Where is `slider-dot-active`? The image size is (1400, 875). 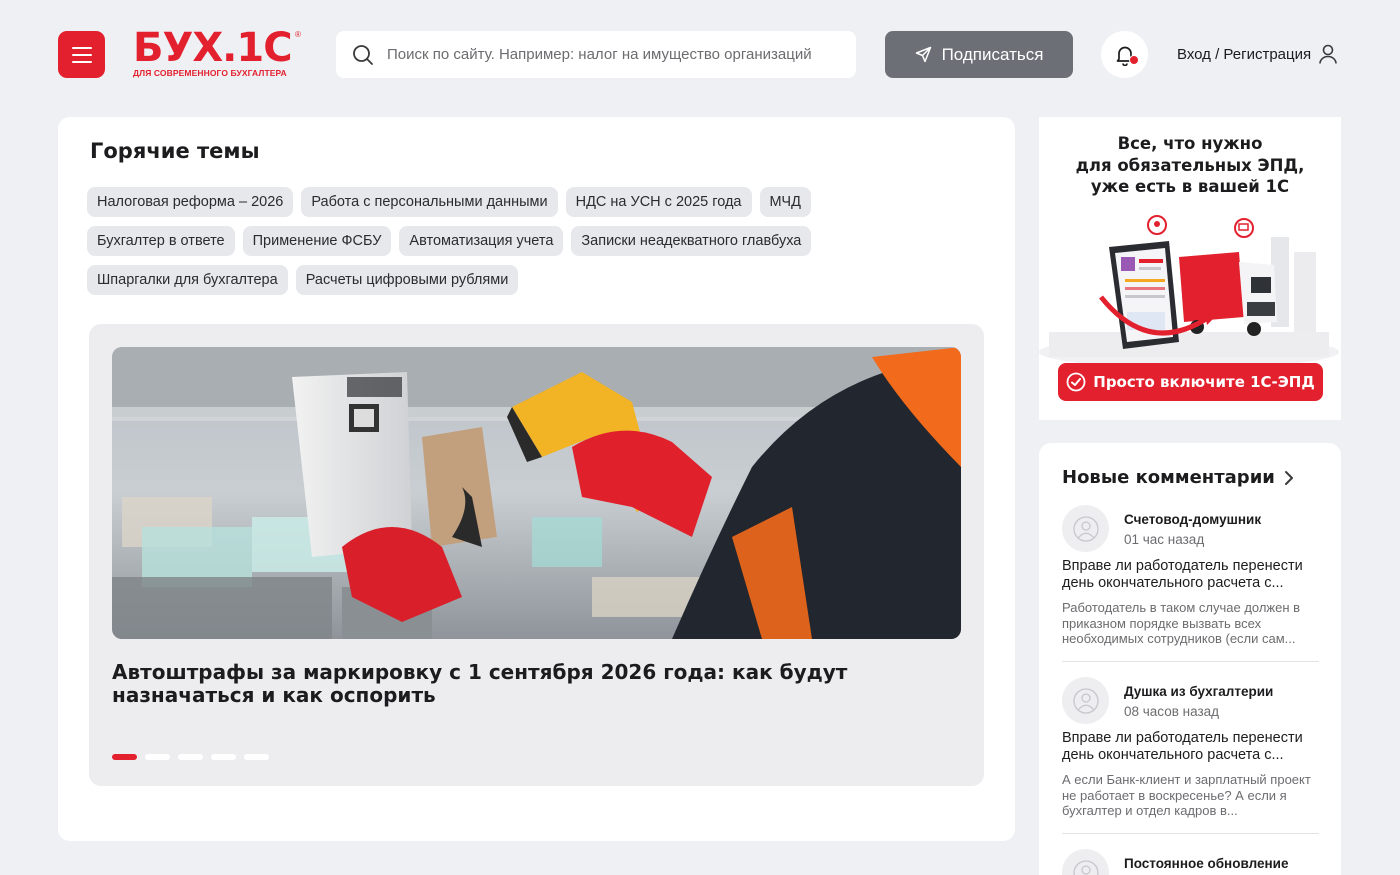
slider-dot-active is located at coordinates (124, 757).